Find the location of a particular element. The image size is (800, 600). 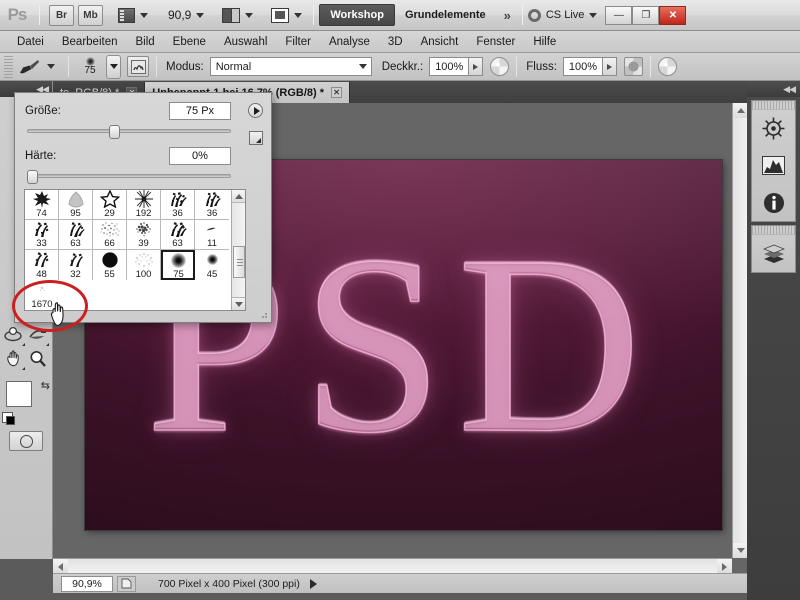

brush-cell: 66 is located at coordinates (110, 235).